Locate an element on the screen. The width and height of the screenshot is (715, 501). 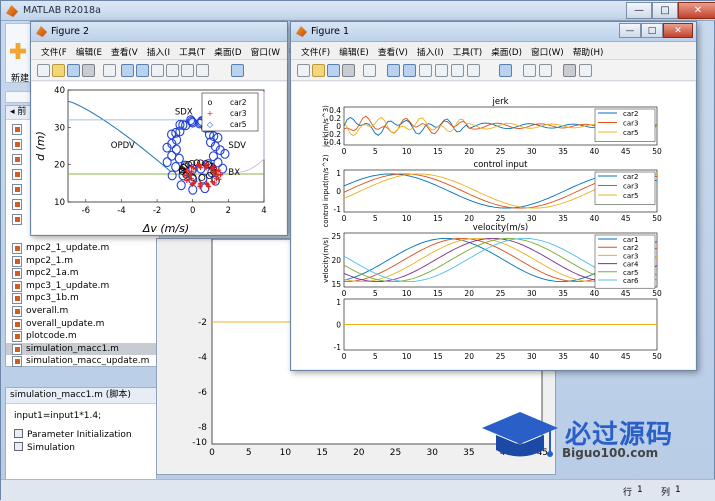
menu-item: 帮助(H) is located at coordinates (589, 50).